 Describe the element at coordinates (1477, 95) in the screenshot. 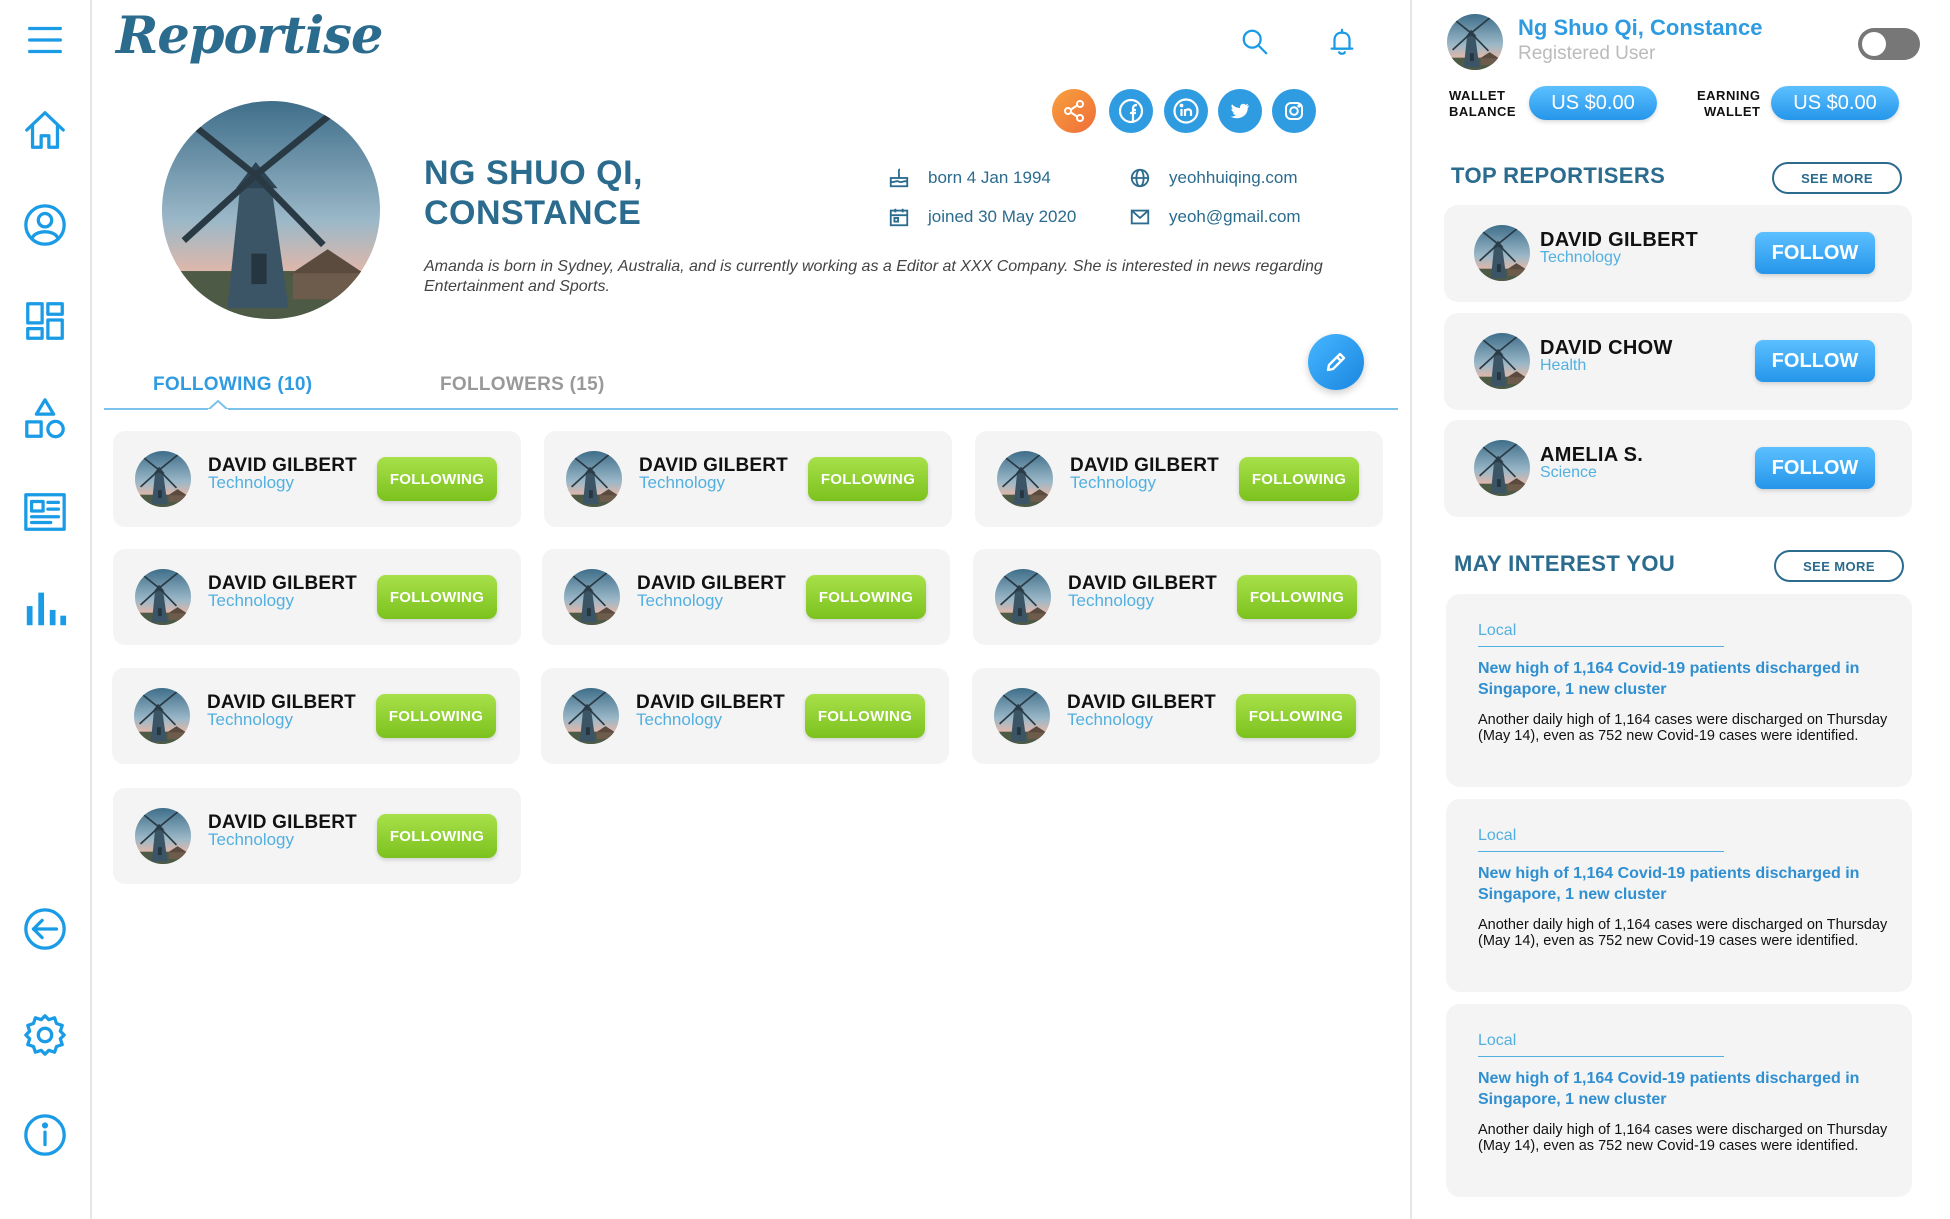

I see `wallet-balance-label-line-1: WALLET` at that location.